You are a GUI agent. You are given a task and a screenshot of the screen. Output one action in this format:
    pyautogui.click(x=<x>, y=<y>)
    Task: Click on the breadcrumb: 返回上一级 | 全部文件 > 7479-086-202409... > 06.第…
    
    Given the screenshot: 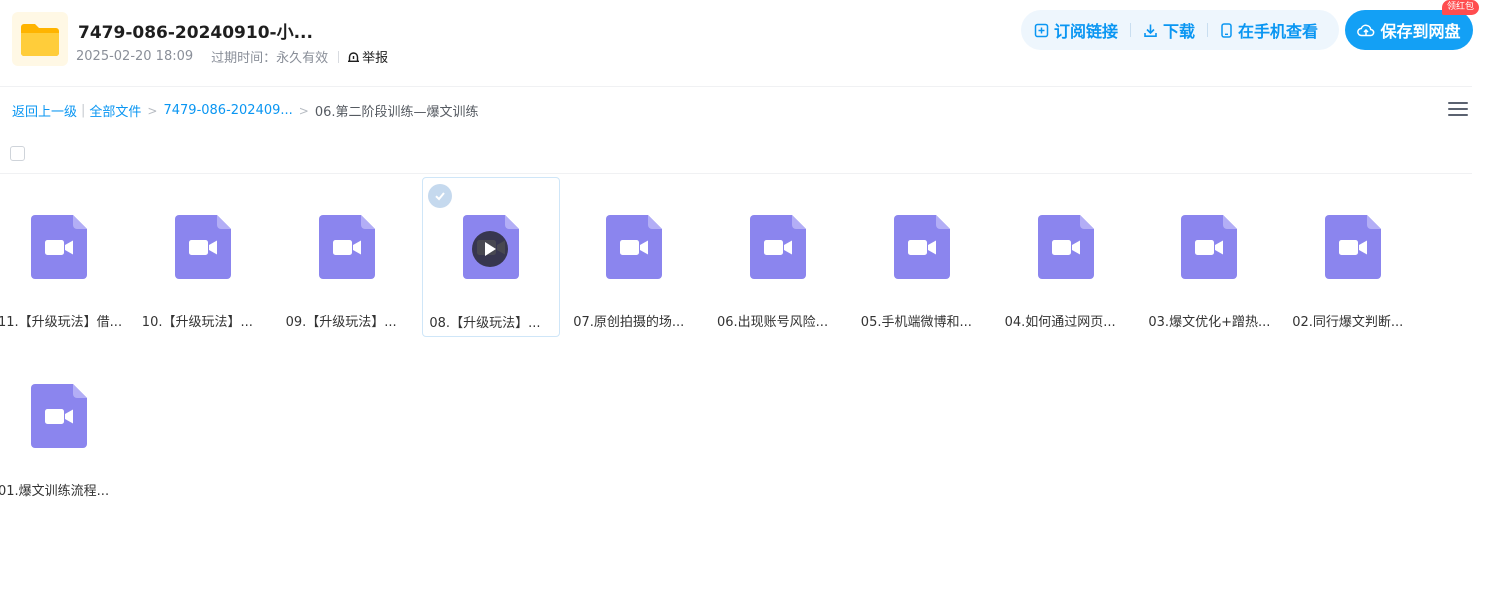 What is the action you would take?
    pyautogui.click(x=245, y=110)
    